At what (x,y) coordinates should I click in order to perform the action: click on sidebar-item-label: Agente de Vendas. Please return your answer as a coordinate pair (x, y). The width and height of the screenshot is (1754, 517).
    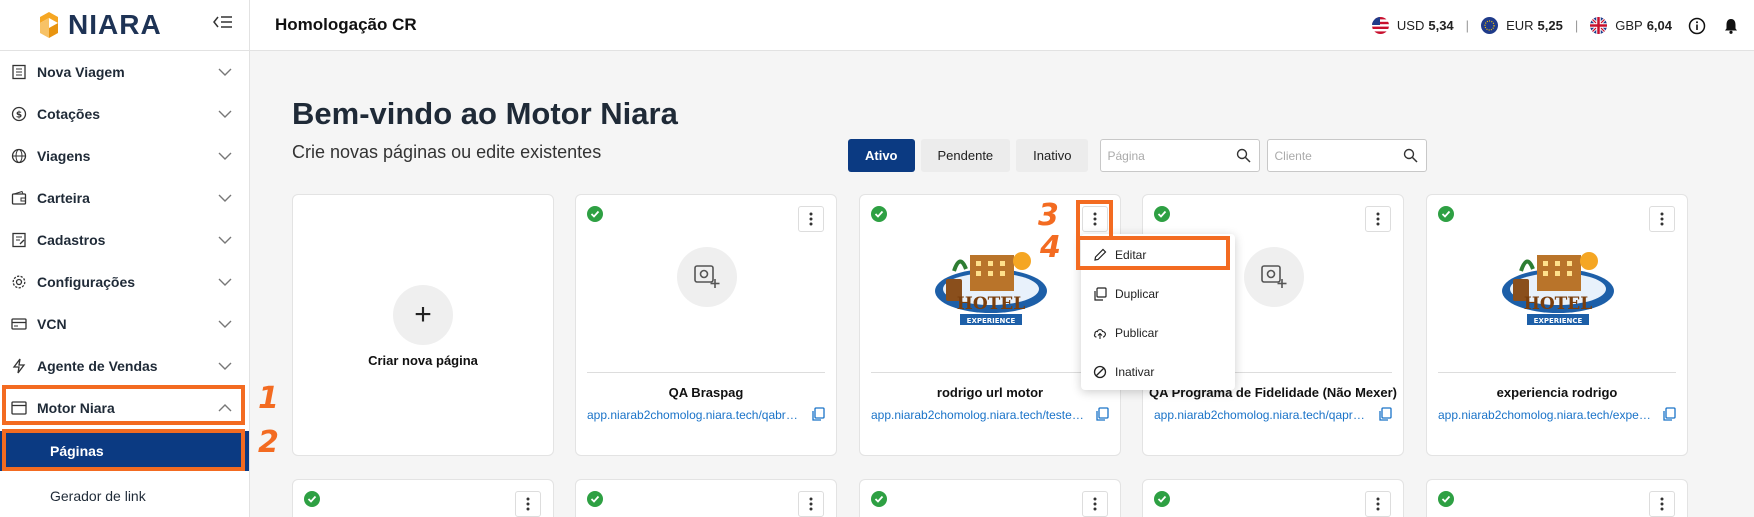
    Looking at the image, I should click on (97, 366).